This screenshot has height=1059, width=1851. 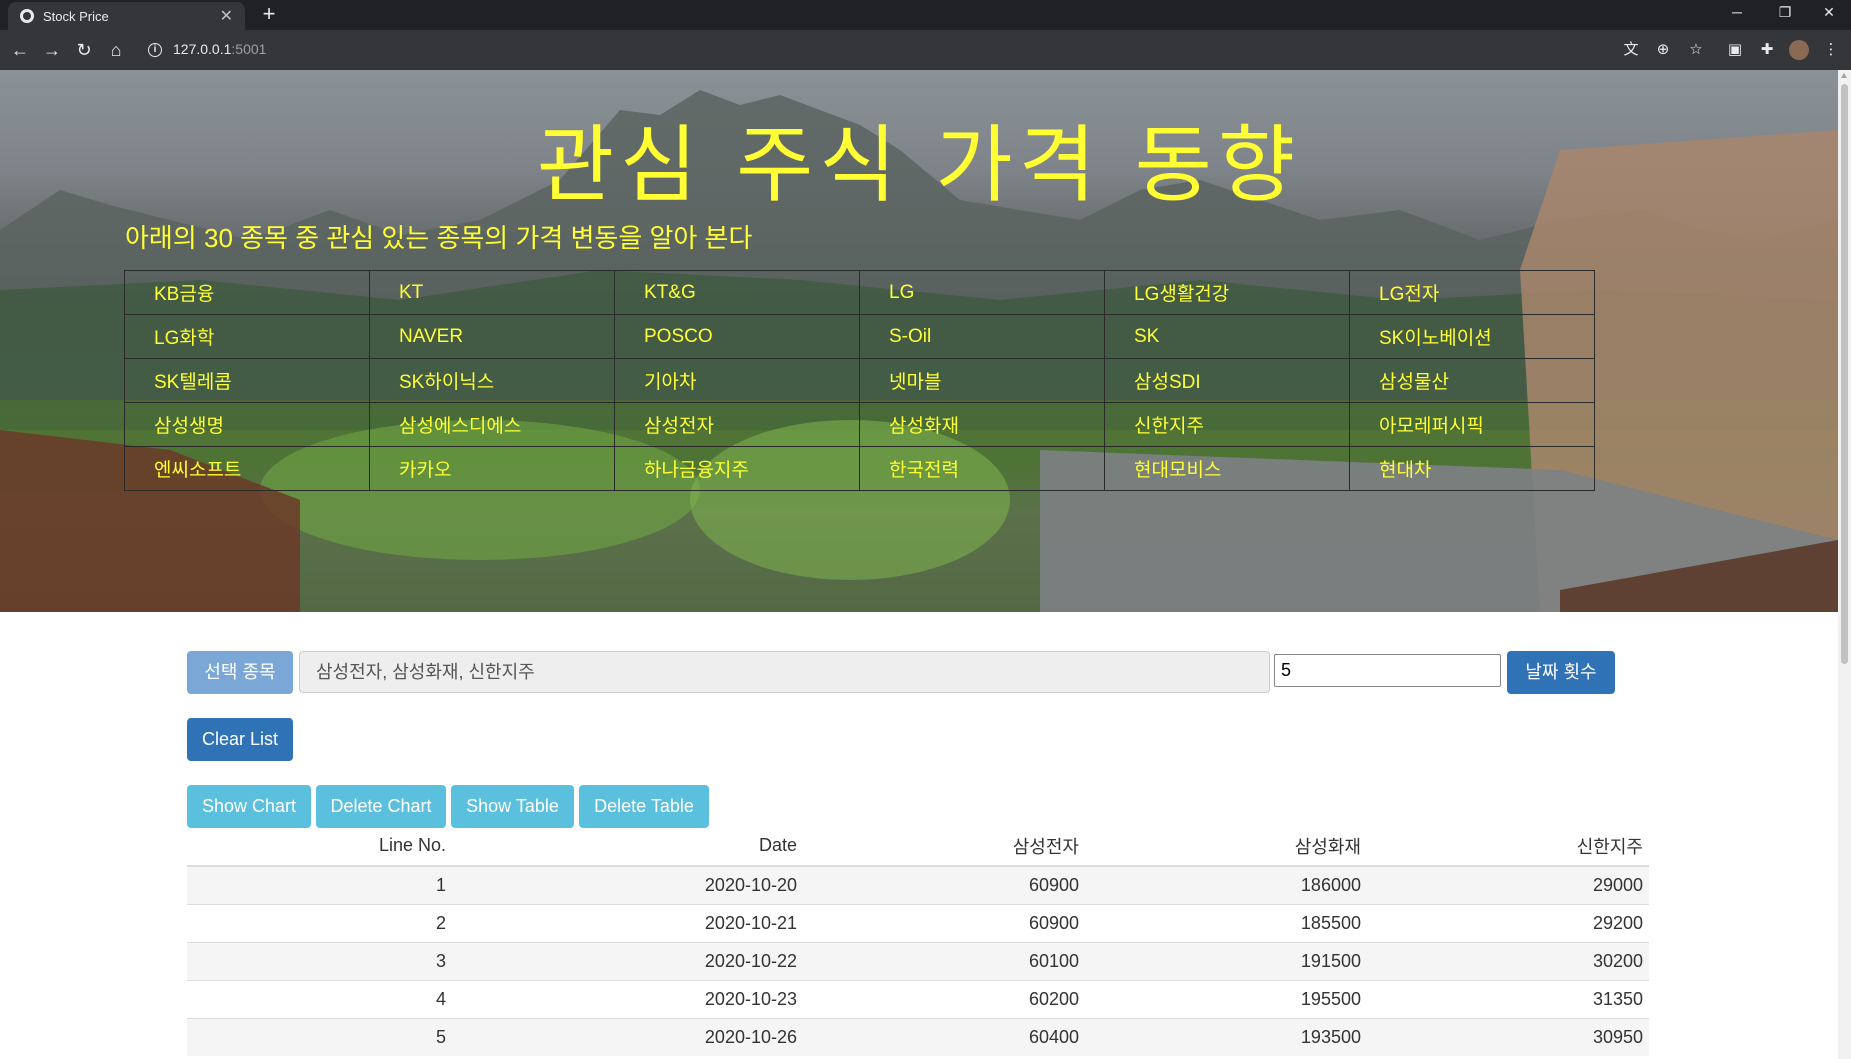 I want to click on table-cell: 193500, so click(x=1226, y=1036).